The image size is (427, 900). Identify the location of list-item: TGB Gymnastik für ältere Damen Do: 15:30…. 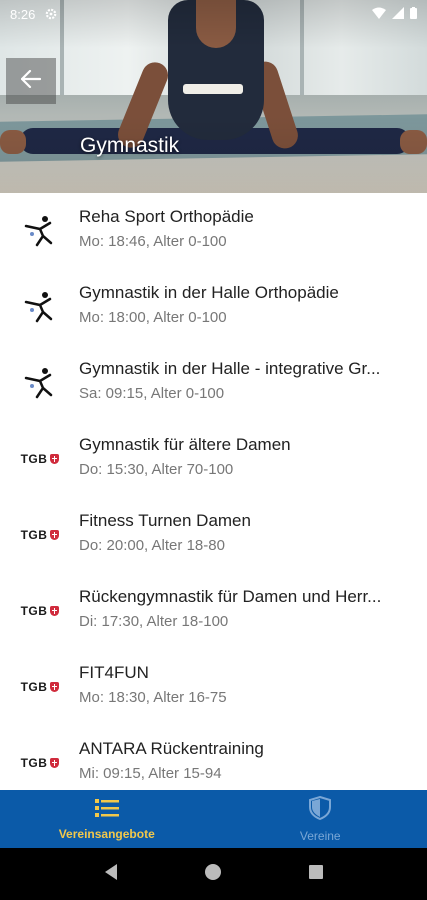
(213, 459).